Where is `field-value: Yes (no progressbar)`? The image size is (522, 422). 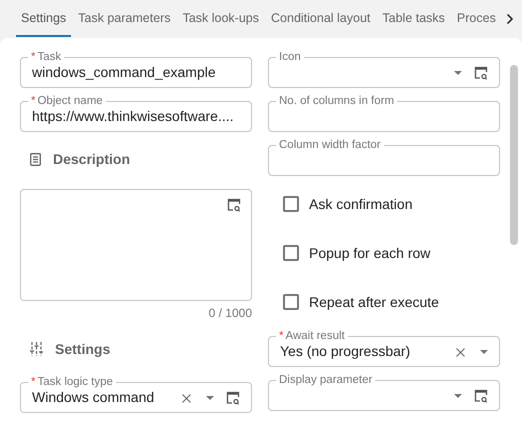
field-value: Yes (no progressbar) is located at coordinates (345, 351).